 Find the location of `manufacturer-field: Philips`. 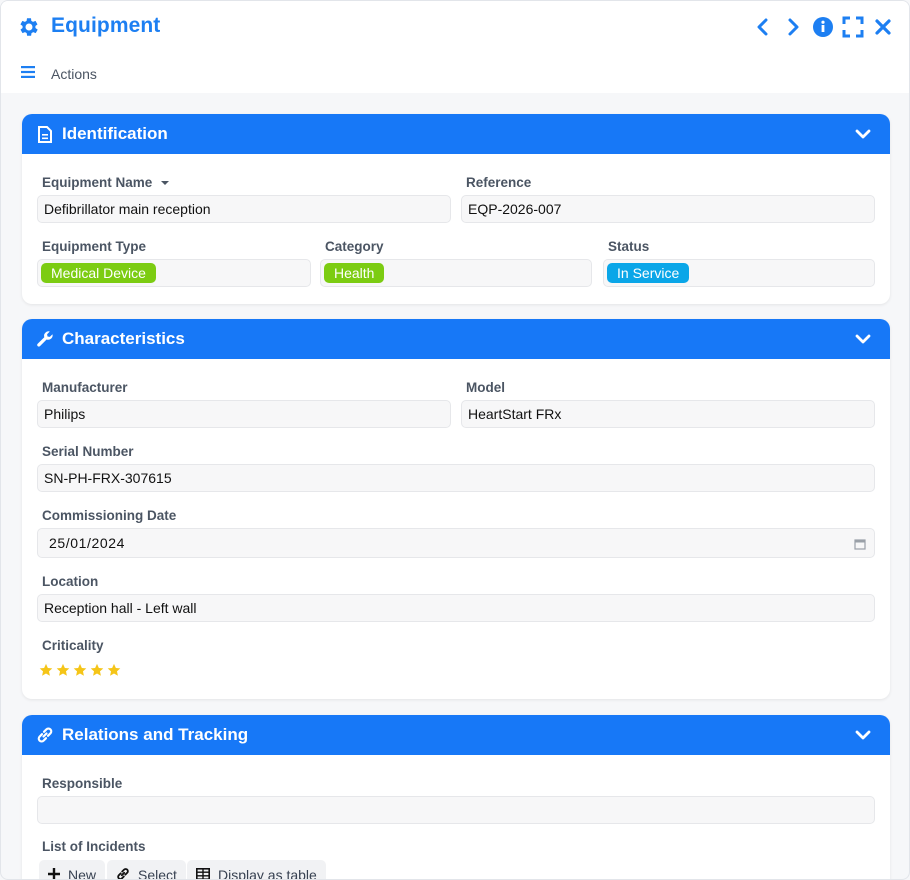

manufacturer-field: Philips is located at coordinates (244, 414).